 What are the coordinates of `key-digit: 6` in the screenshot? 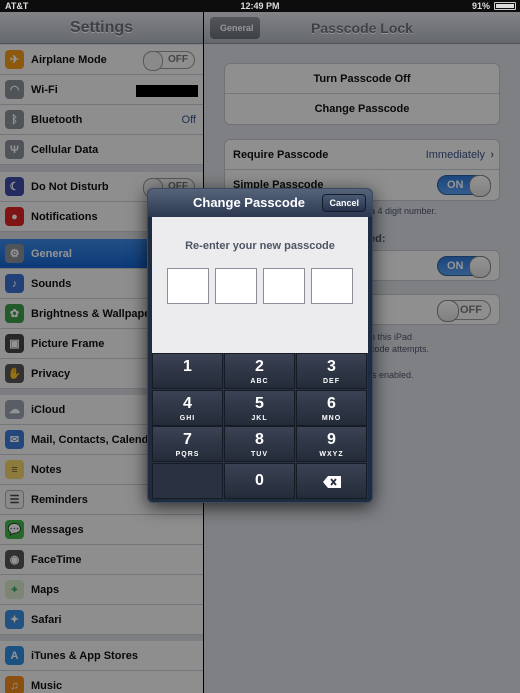 It's located at (331, 403).